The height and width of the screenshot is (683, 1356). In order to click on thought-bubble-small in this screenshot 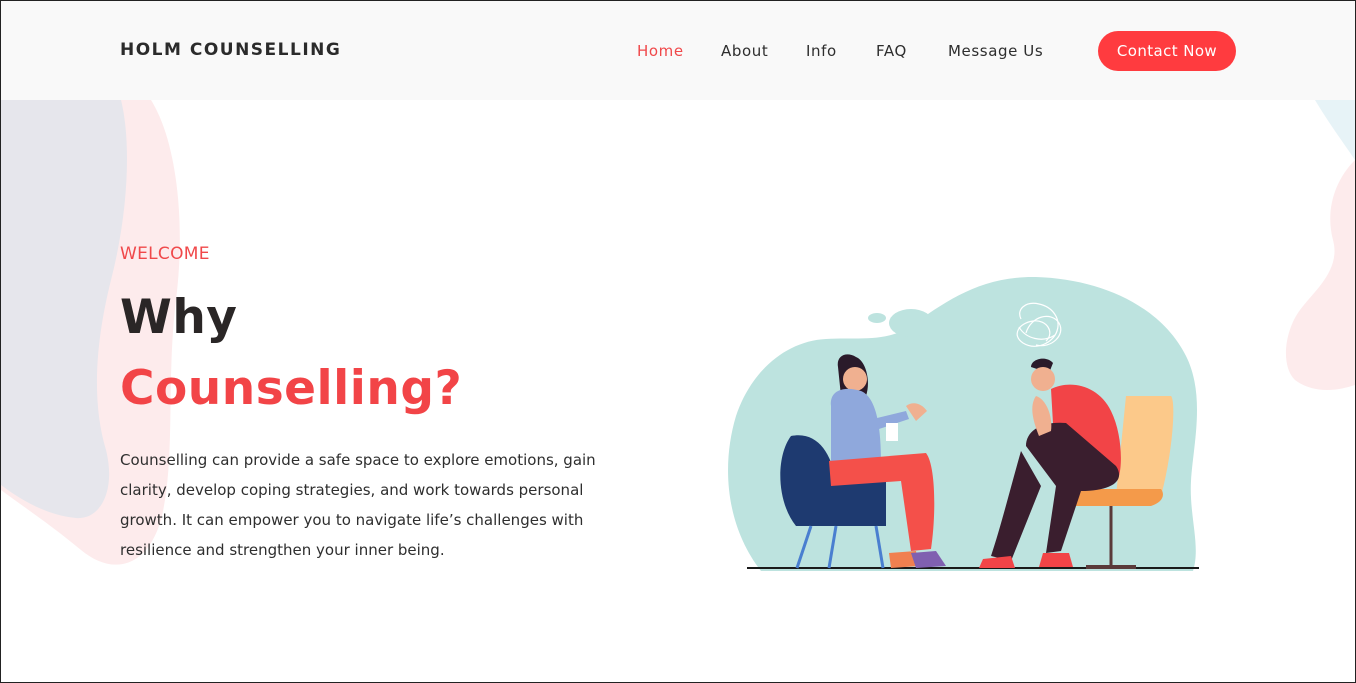, I will do `click(877, 318)`.